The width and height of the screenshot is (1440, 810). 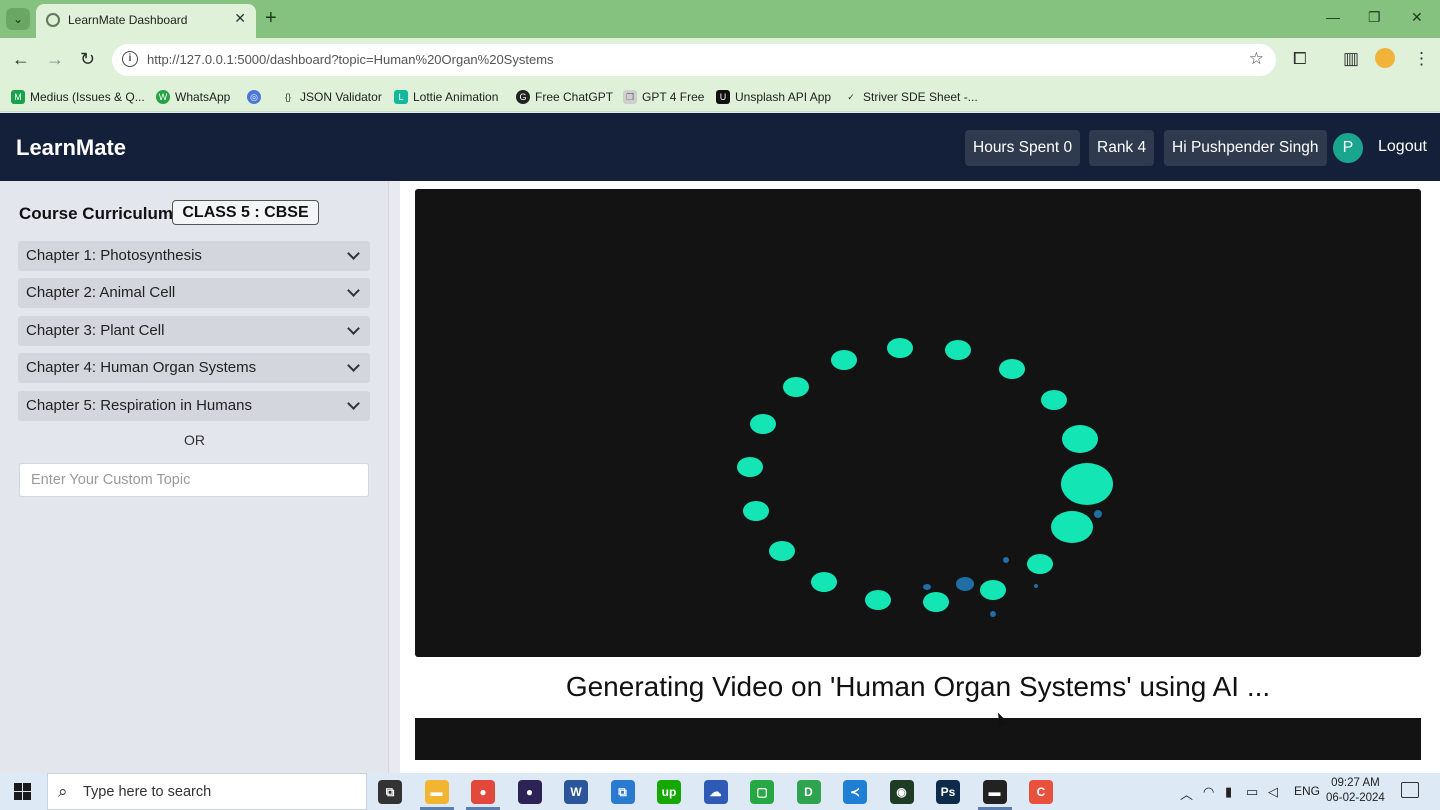 I want to click on page-icon: ❐, so click(x=630, y=97).